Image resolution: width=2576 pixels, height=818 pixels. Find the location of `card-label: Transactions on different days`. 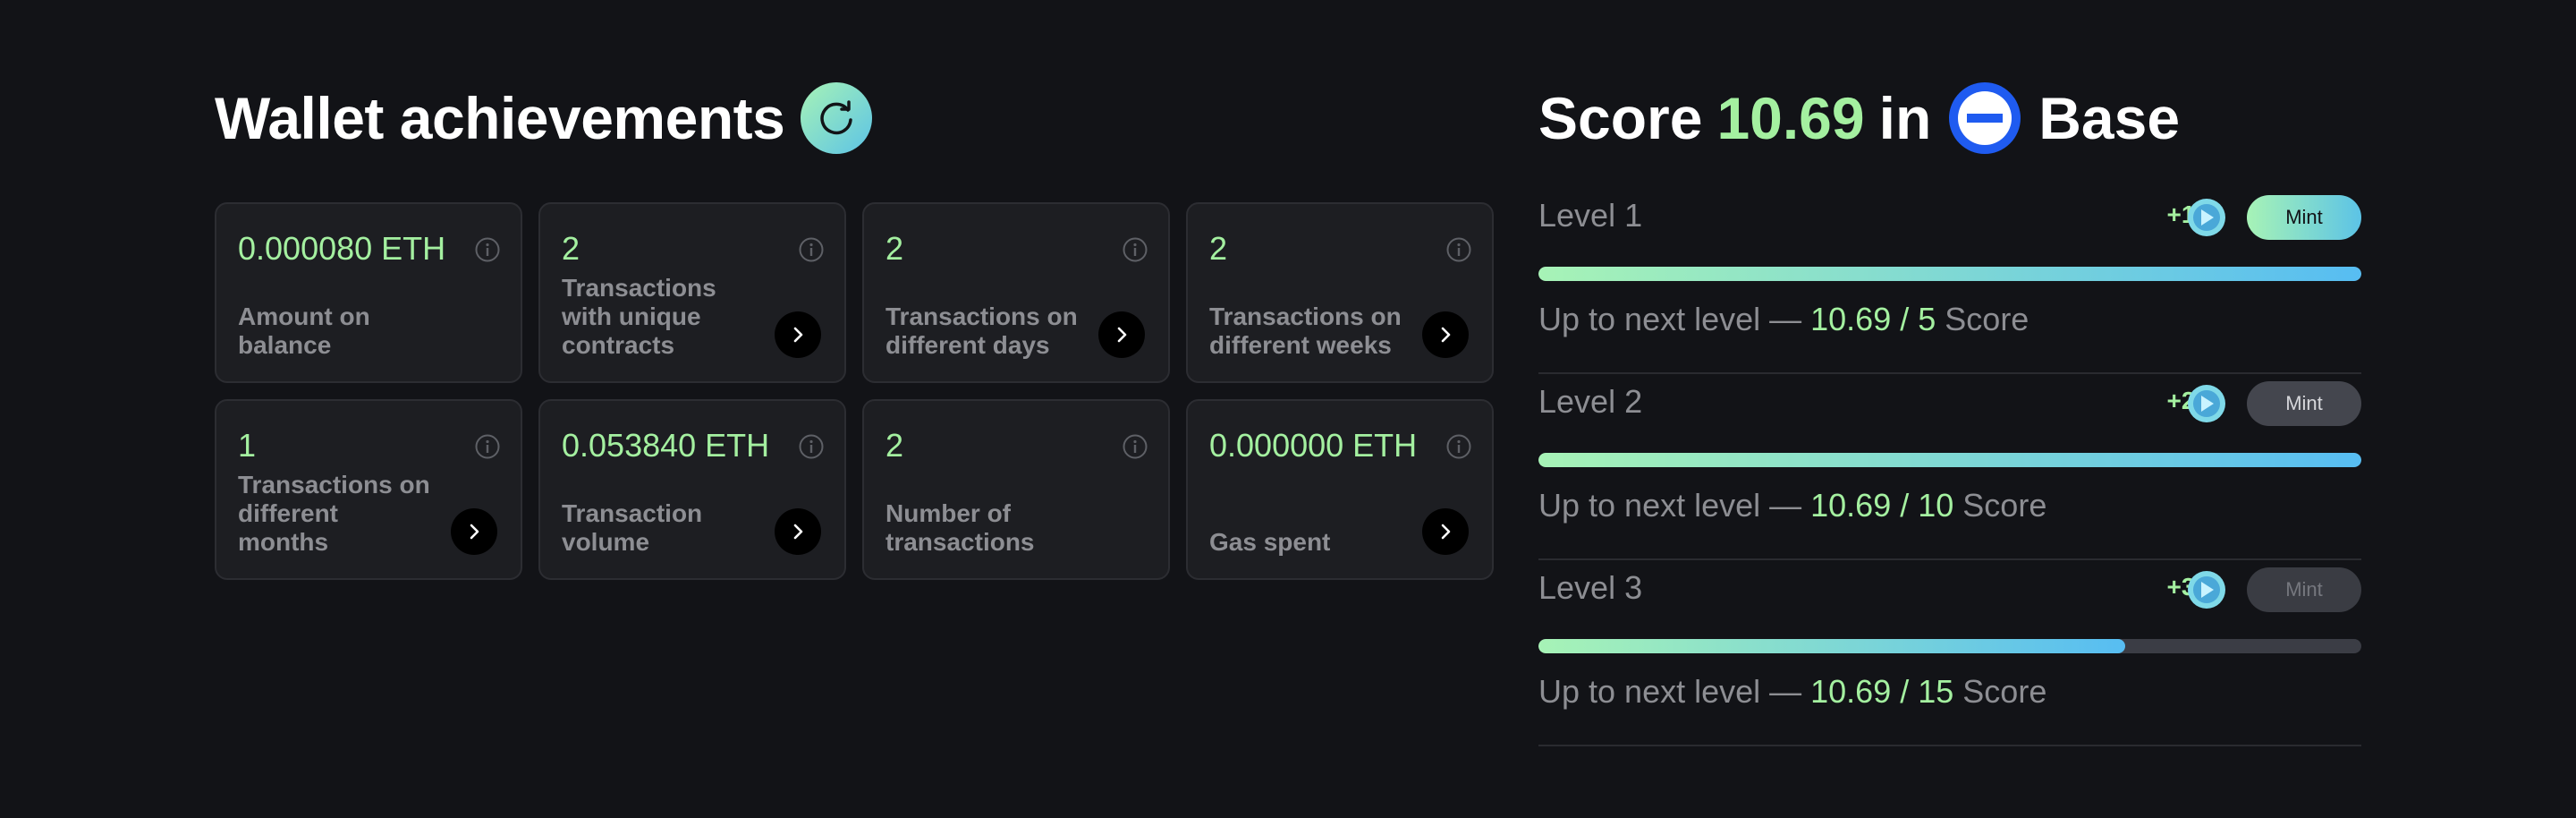

card-label: Transactions on different days is located at coordinates (982, 330).